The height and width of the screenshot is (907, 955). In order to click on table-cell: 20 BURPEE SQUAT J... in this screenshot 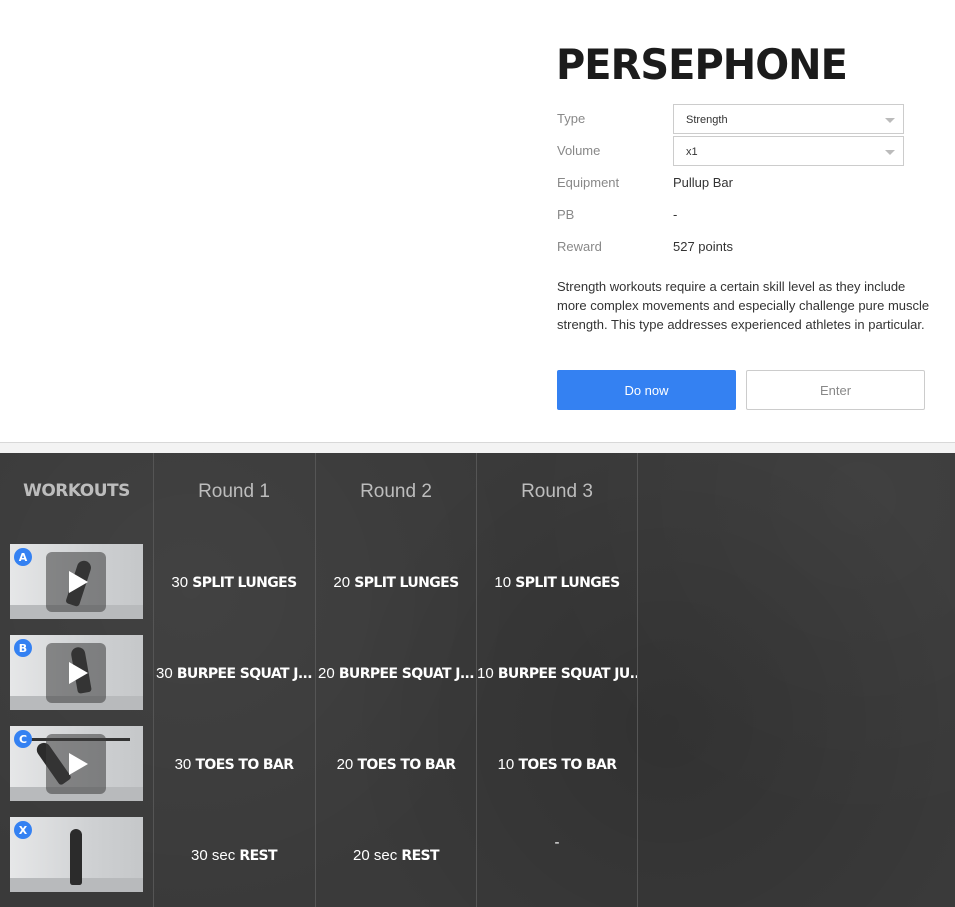, I will do `click(396, 673)`.